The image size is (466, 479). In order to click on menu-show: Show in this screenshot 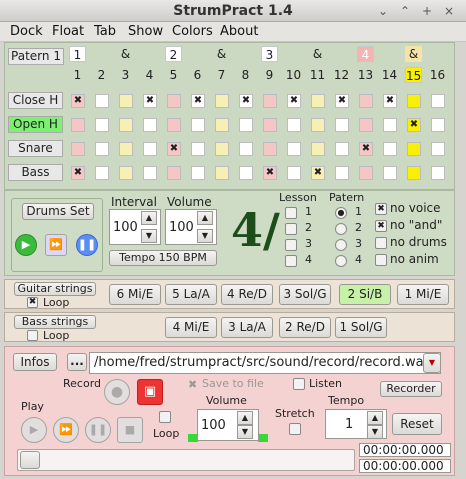, I will do `click(145, 31)`.